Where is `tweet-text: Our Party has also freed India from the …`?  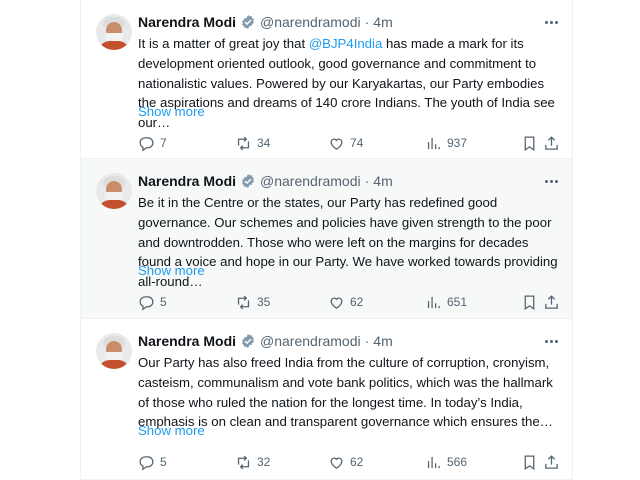
tweet-text: Our Party has also freed India from the … is located at coordinates (348, 392).